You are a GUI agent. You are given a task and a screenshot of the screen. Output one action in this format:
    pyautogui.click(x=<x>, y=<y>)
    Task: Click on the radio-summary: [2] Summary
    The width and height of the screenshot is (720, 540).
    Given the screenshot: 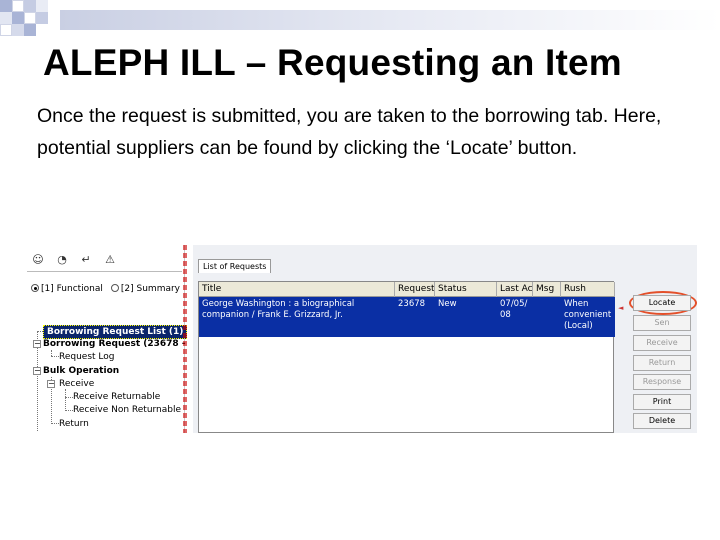 What is the action you would take?
    pyautogui.click(x=145, y=288)
    